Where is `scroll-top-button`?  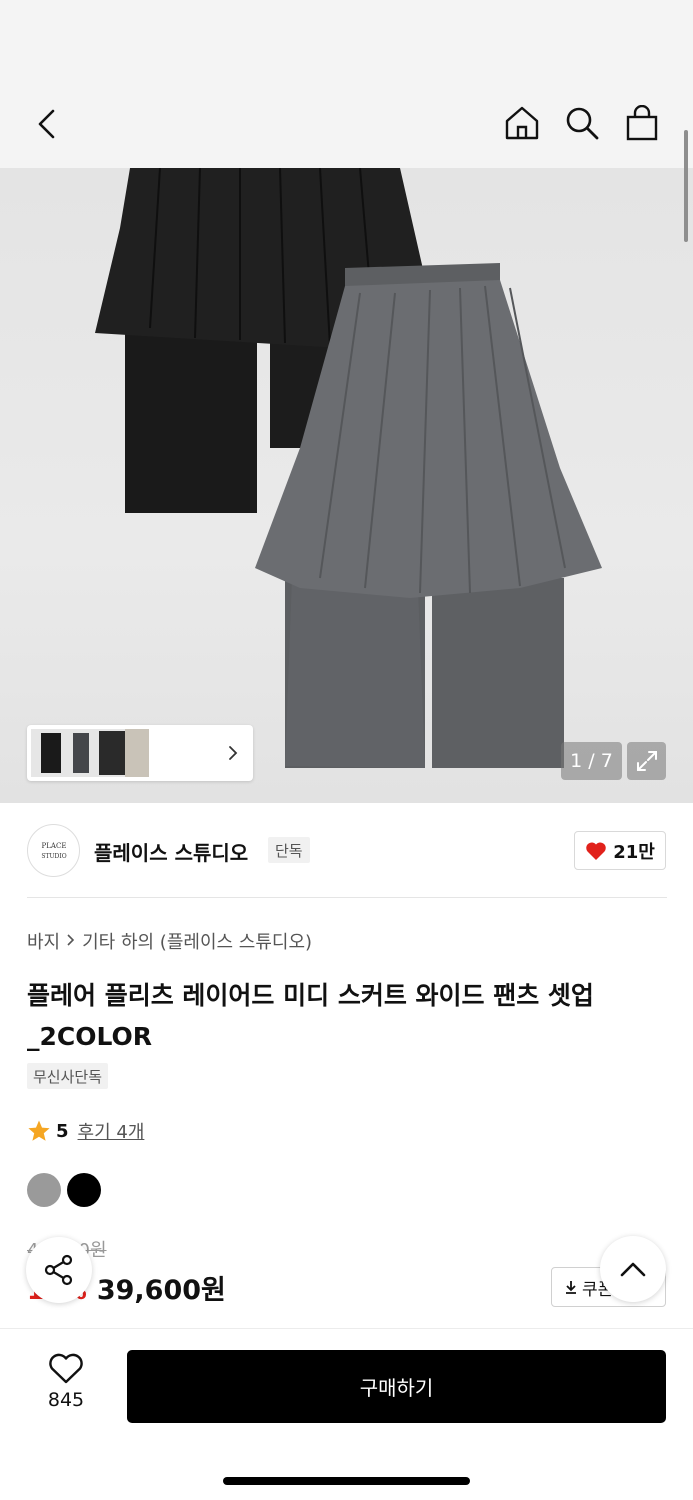 scroll-top-button is located at coordinates (633, 1269).